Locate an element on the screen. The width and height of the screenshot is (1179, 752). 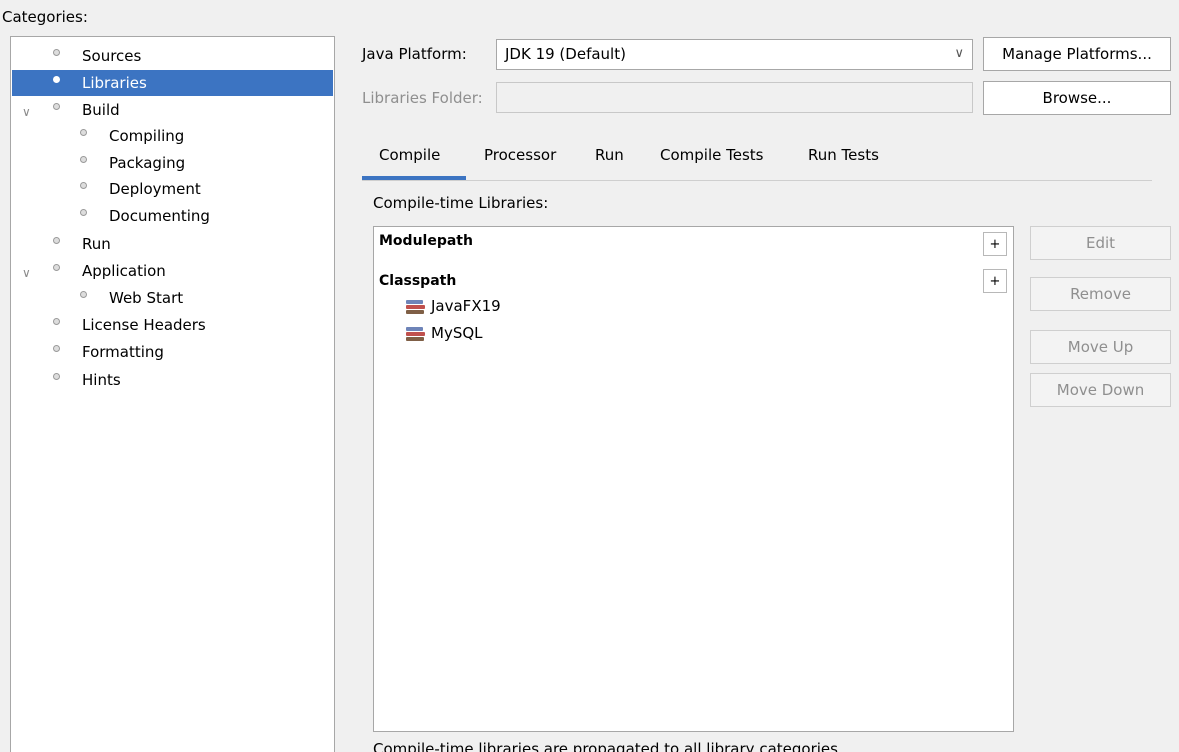
tree-item-compiling: Compiling is located at coordinates (171, 136).